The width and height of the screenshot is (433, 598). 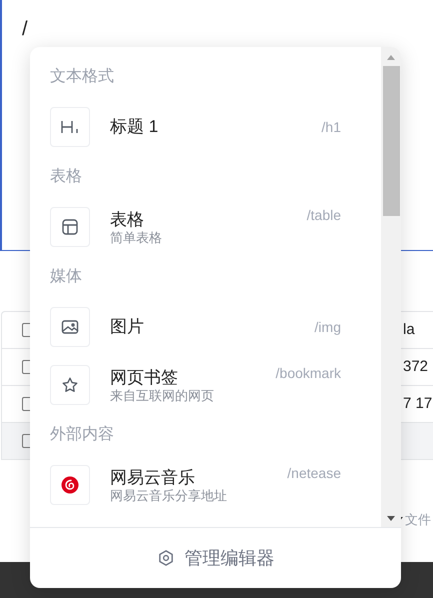 What do you see at coordinates (136, 237) in the screenshot?
I see `item-description: 简单表格` at bounding box center [136, 237].